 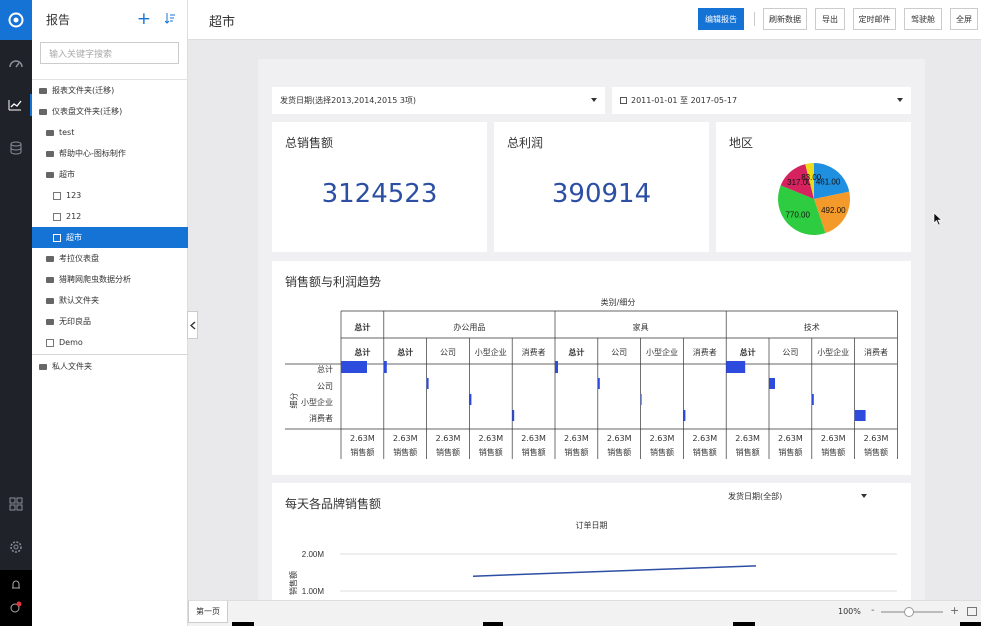 I want to click on zoom-level: 100%, so click(x=849, y=611).